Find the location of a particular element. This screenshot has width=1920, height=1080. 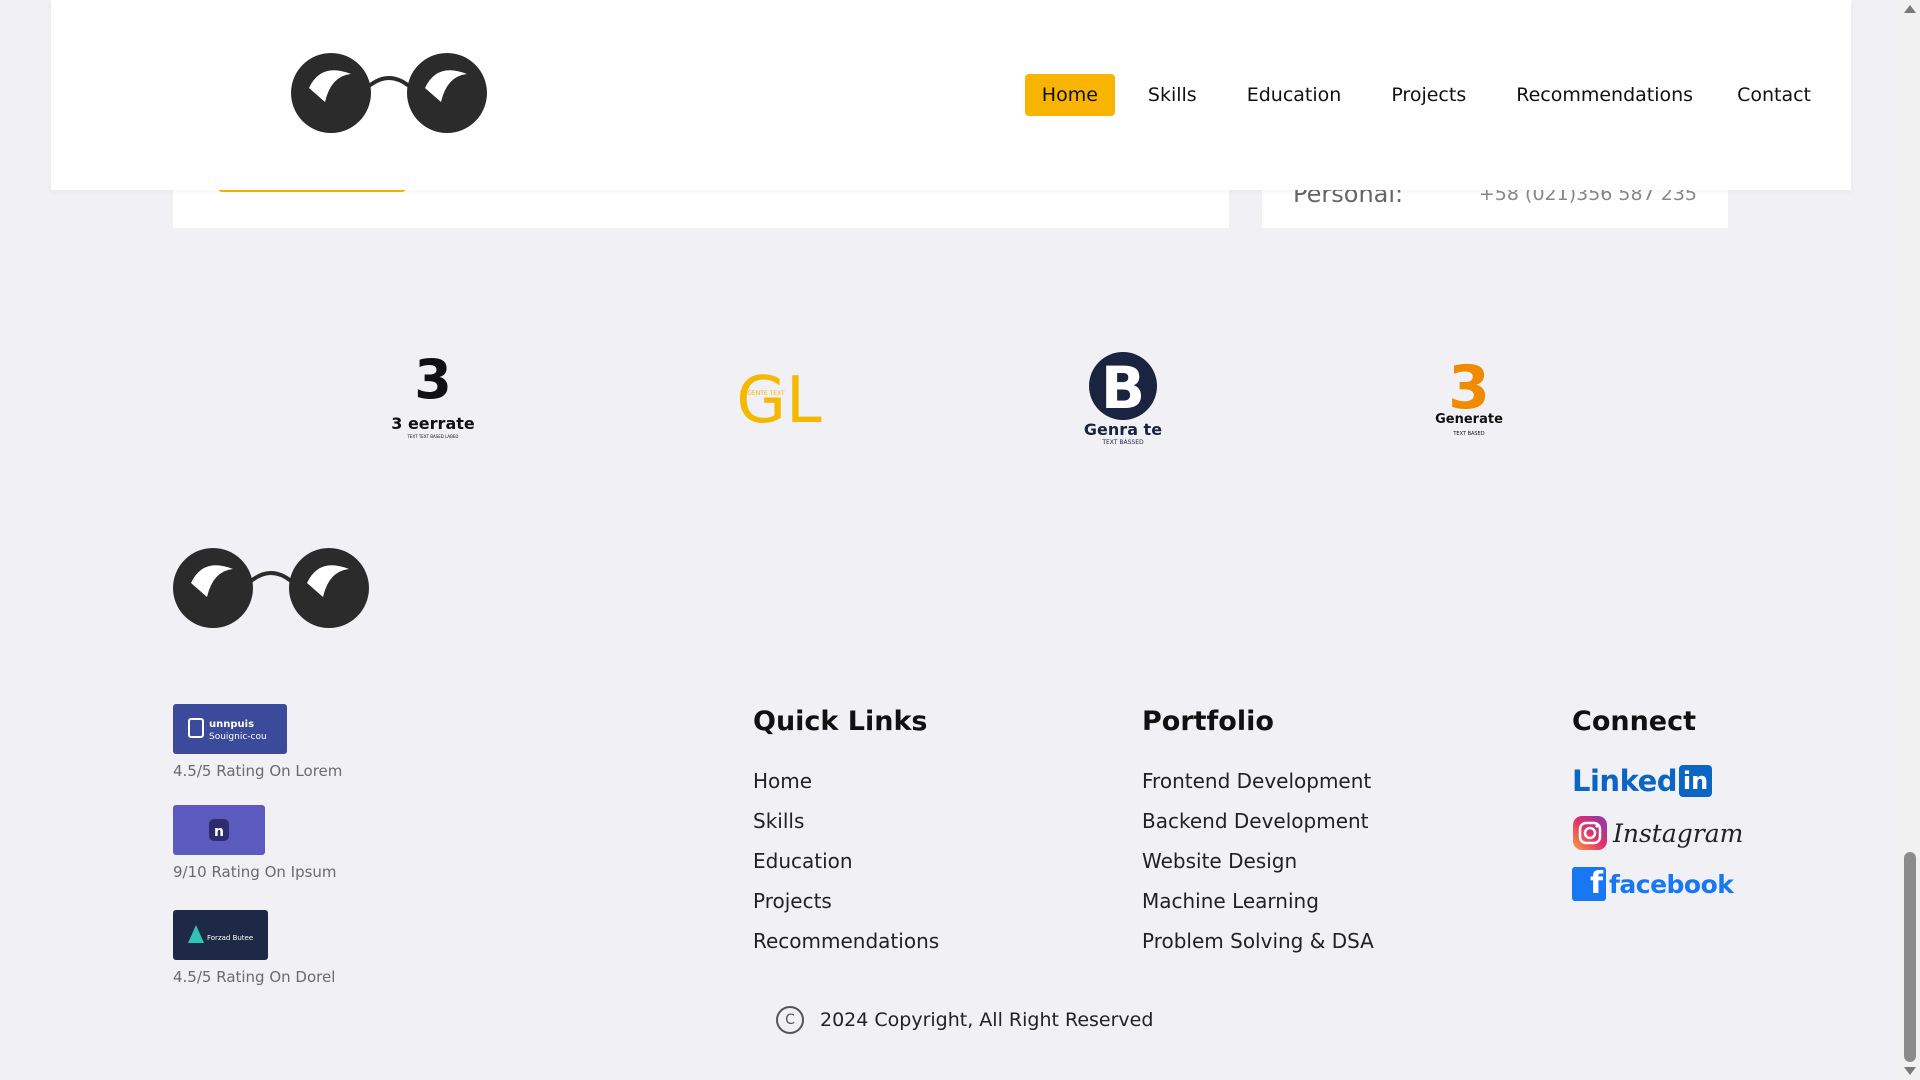

glasses-icon is located at coordinates (389, 95).